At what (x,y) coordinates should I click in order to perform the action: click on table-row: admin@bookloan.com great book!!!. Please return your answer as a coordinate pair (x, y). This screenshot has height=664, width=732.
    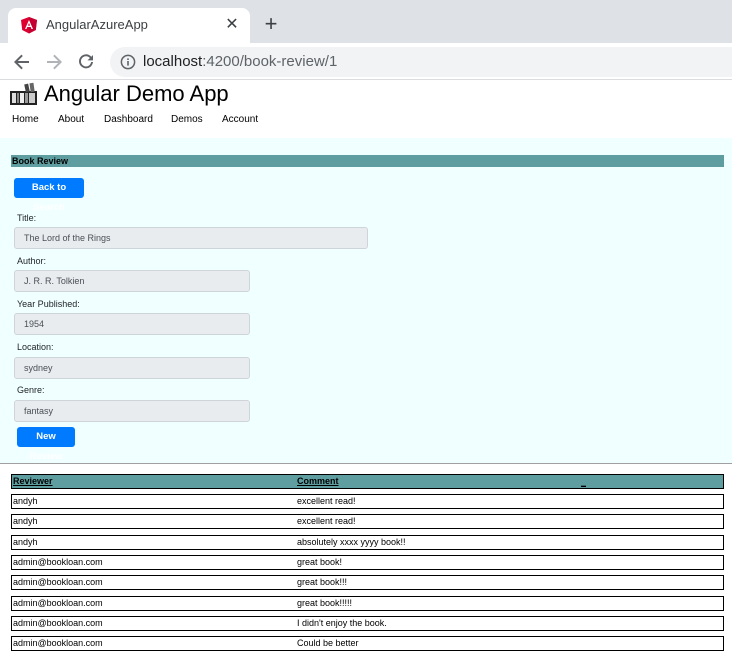
    Looking at the image, I should click on (367, 582).